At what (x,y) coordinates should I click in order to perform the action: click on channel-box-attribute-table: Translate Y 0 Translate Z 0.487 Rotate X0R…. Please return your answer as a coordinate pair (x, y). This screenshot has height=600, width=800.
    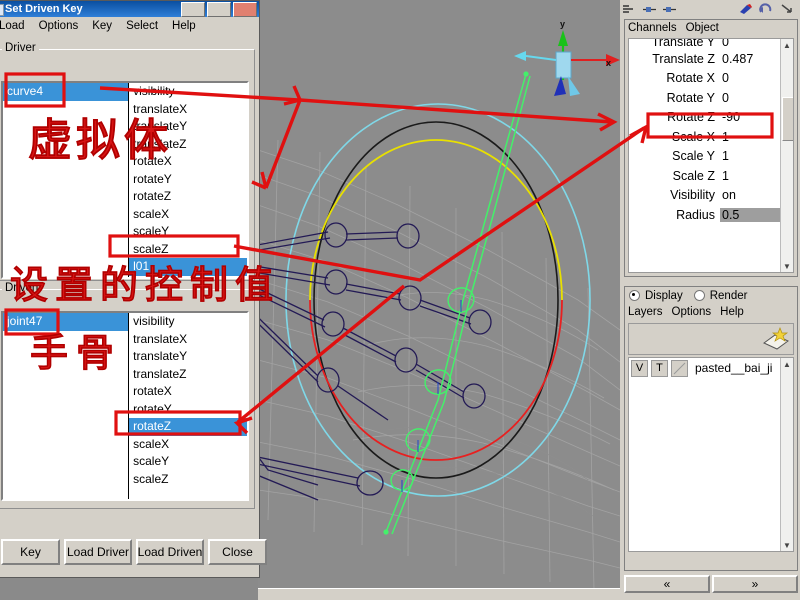
    Looking at the image, I should click on (711, 155).